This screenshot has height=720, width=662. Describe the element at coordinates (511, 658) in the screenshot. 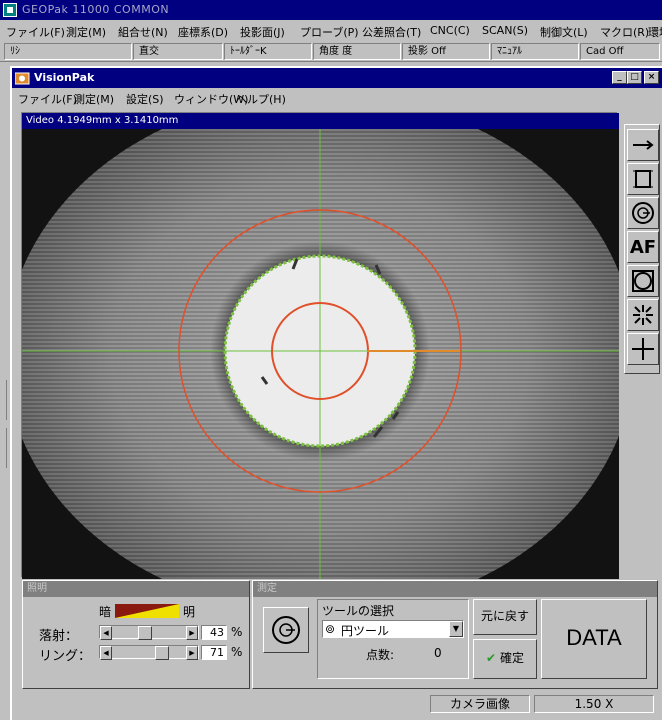

I see `confirm-label: 確定` at that location.